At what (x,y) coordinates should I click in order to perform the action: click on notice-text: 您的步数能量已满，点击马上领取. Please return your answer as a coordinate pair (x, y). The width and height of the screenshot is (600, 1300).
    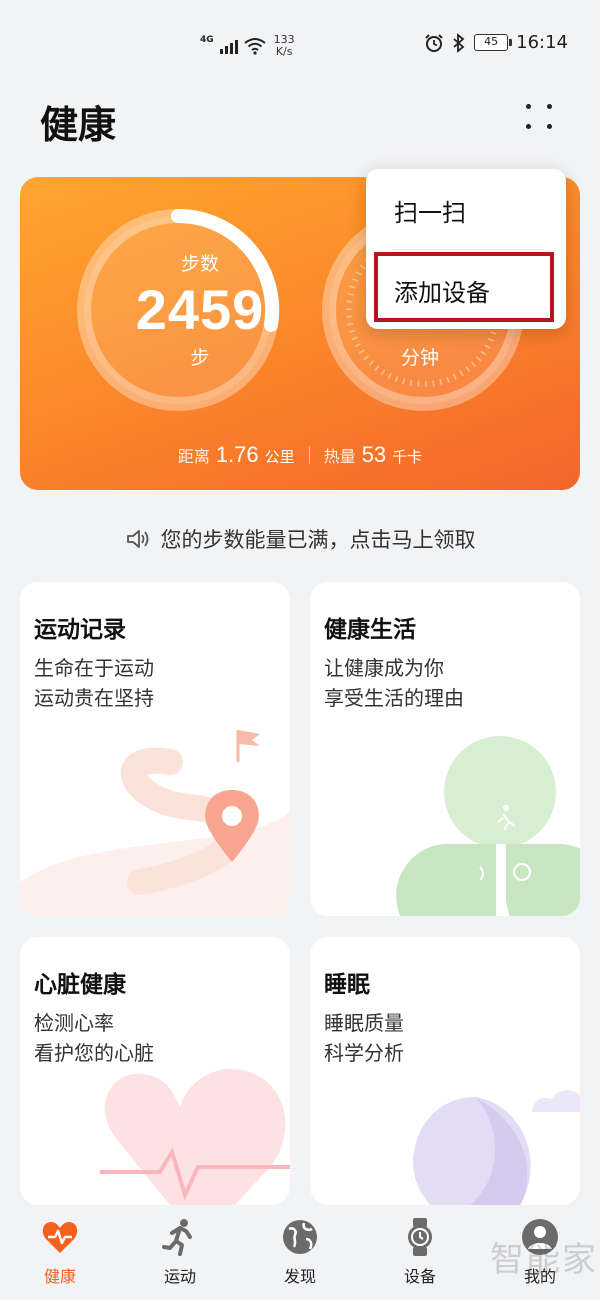
    Looking at the image, I should click on (318, 540).